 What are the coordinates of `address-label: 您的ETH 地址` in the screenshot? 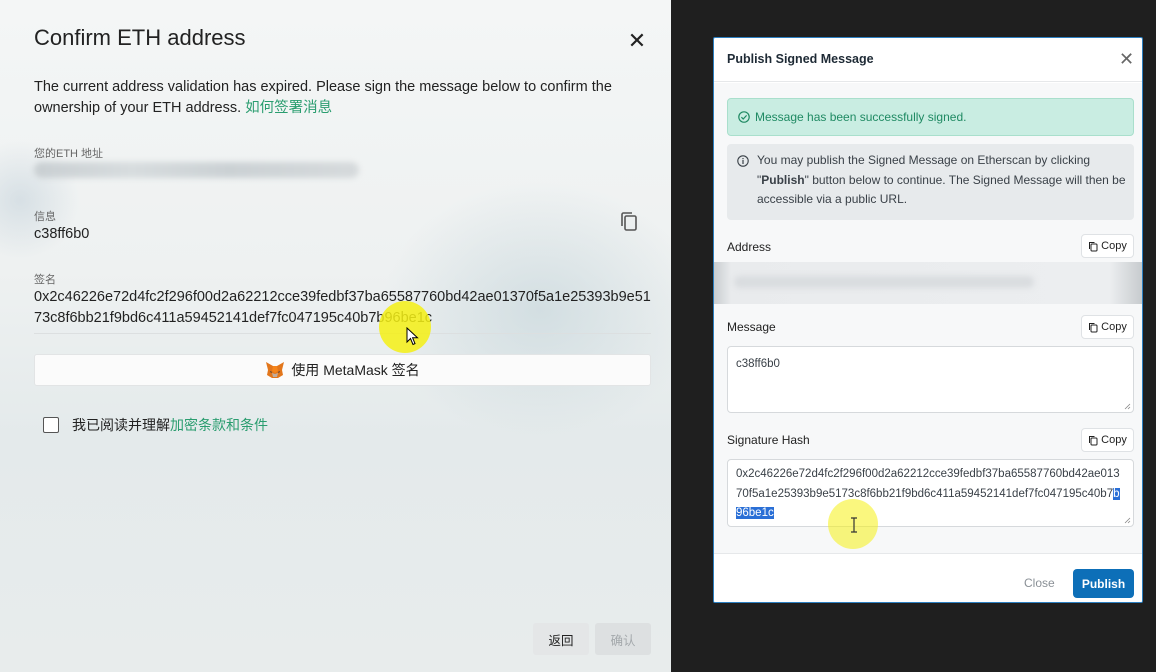 It's located at (69, 154).